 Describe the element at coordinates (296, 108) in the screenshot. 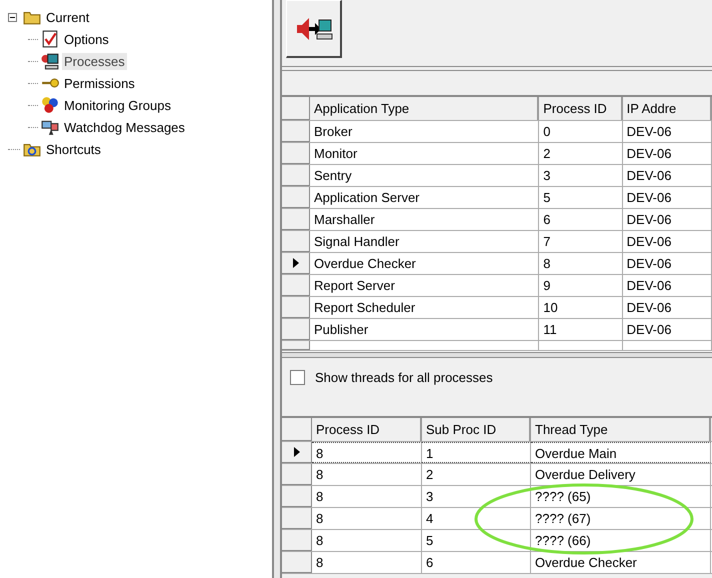

I see `grid-corner` at that location.